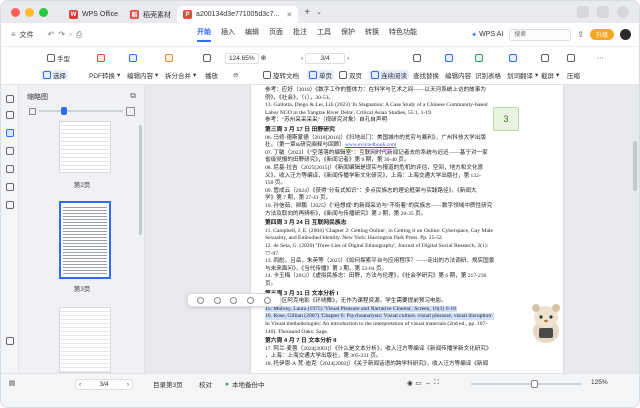  Describe the element at coordinates (276, 34) in the screenshot. I see `tab-page: 页面` at that location.